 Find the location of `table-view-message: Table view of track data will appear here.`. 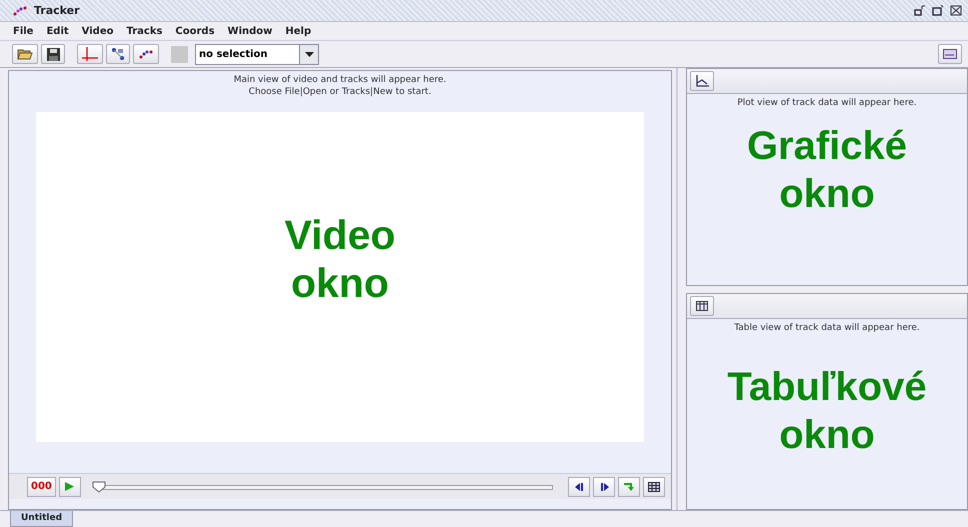

table-view-message: Table view of track data will appear here. is located at coordinates (827, 327).